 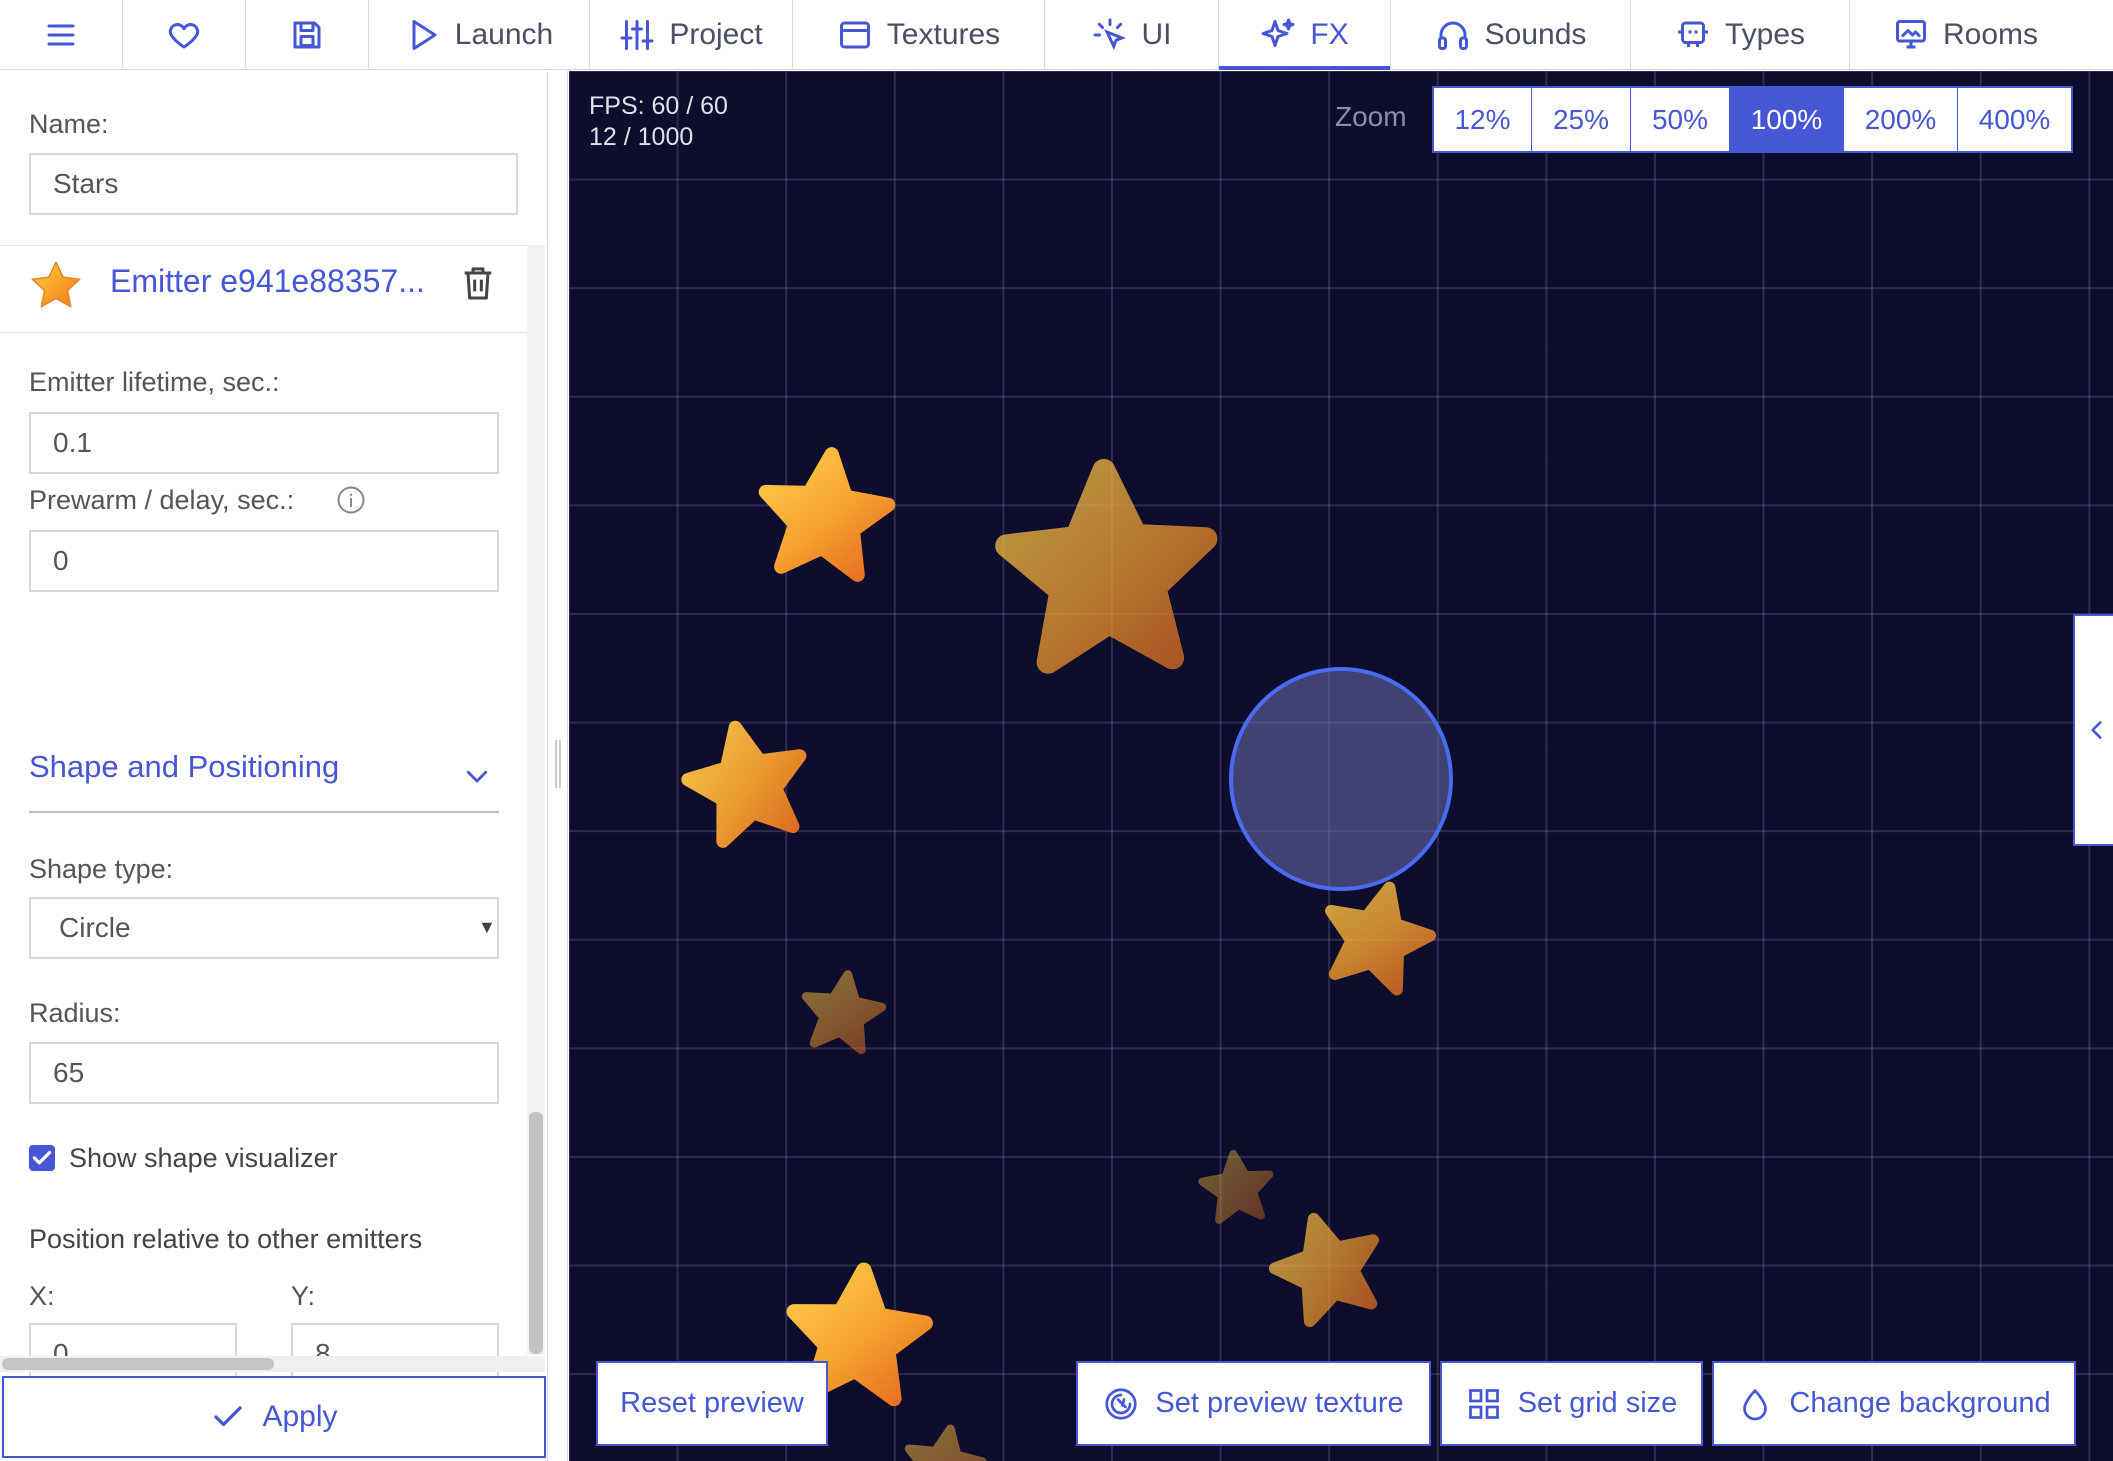 I want to click on play-icon, so click(x=424, y=35).